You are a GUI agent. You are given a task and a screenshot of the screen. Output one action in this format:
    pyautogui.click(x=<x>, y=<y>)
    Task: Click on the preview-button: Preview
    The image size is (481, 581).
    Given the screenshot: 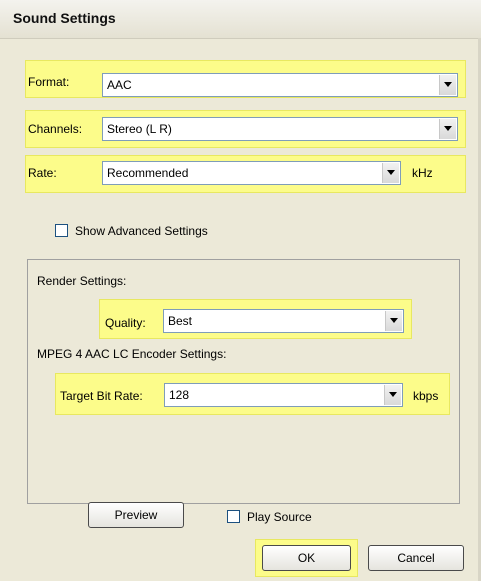 What is the action you would take?
    pyautogui.click(x=136, y=515)
    